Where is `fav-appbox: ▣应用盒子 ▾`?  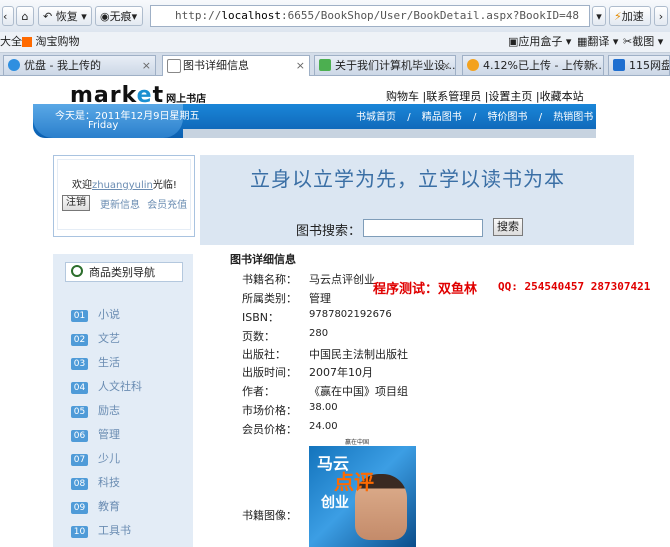 fav-appbox: ▣应用盒子 ▾ is located at coordinates (539, 42).